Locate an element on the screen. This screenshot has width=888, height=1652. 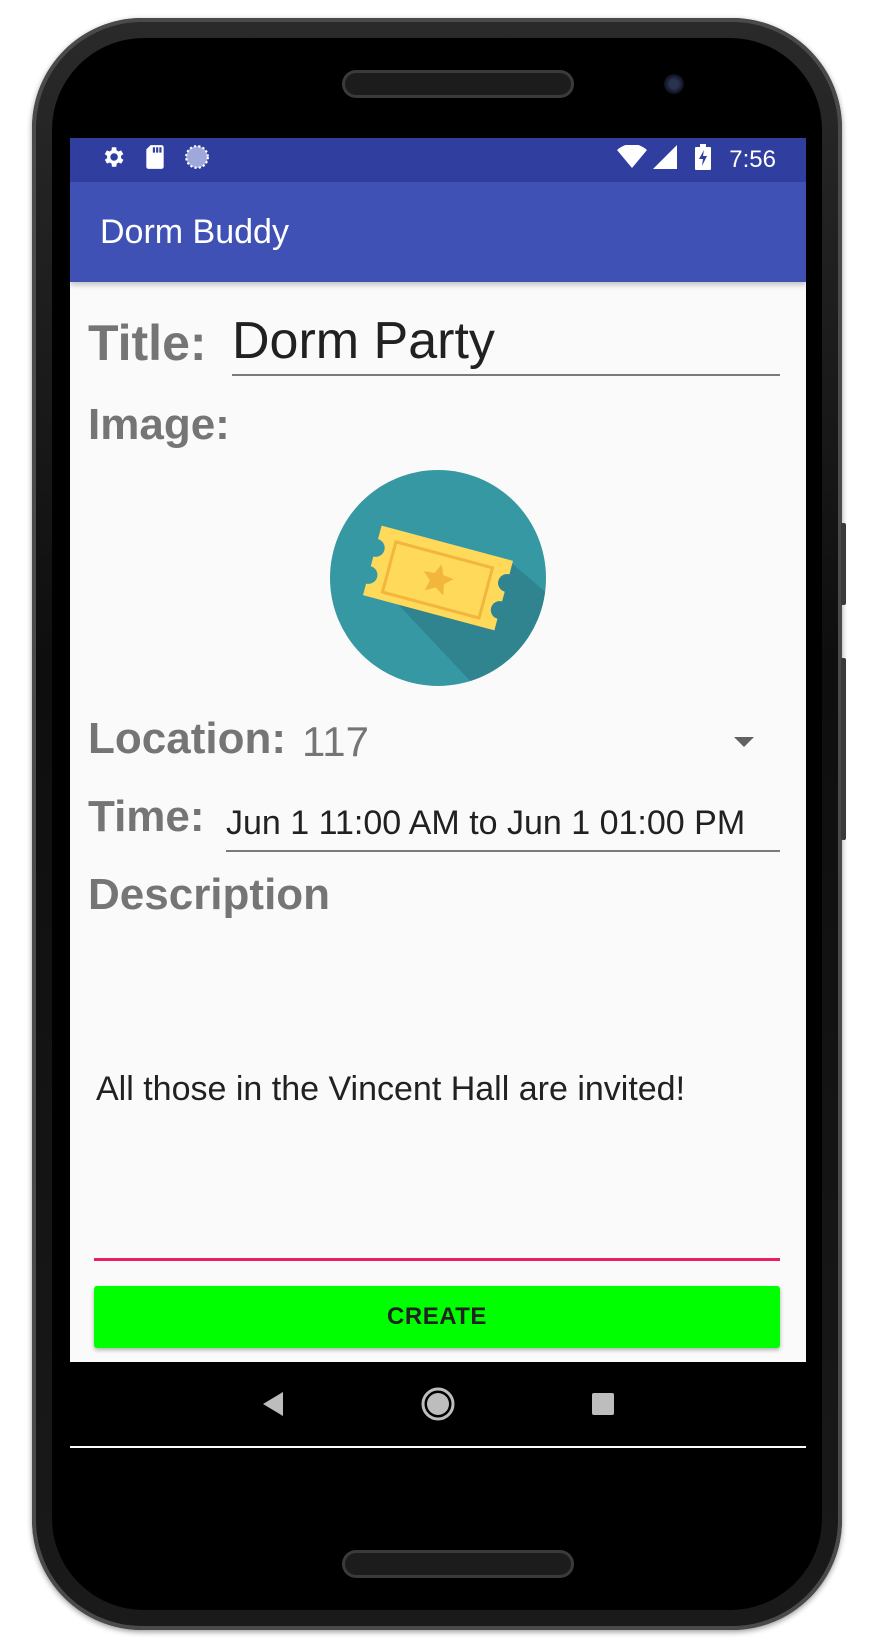
image-label: Image: is located at coordinates (159, 424).